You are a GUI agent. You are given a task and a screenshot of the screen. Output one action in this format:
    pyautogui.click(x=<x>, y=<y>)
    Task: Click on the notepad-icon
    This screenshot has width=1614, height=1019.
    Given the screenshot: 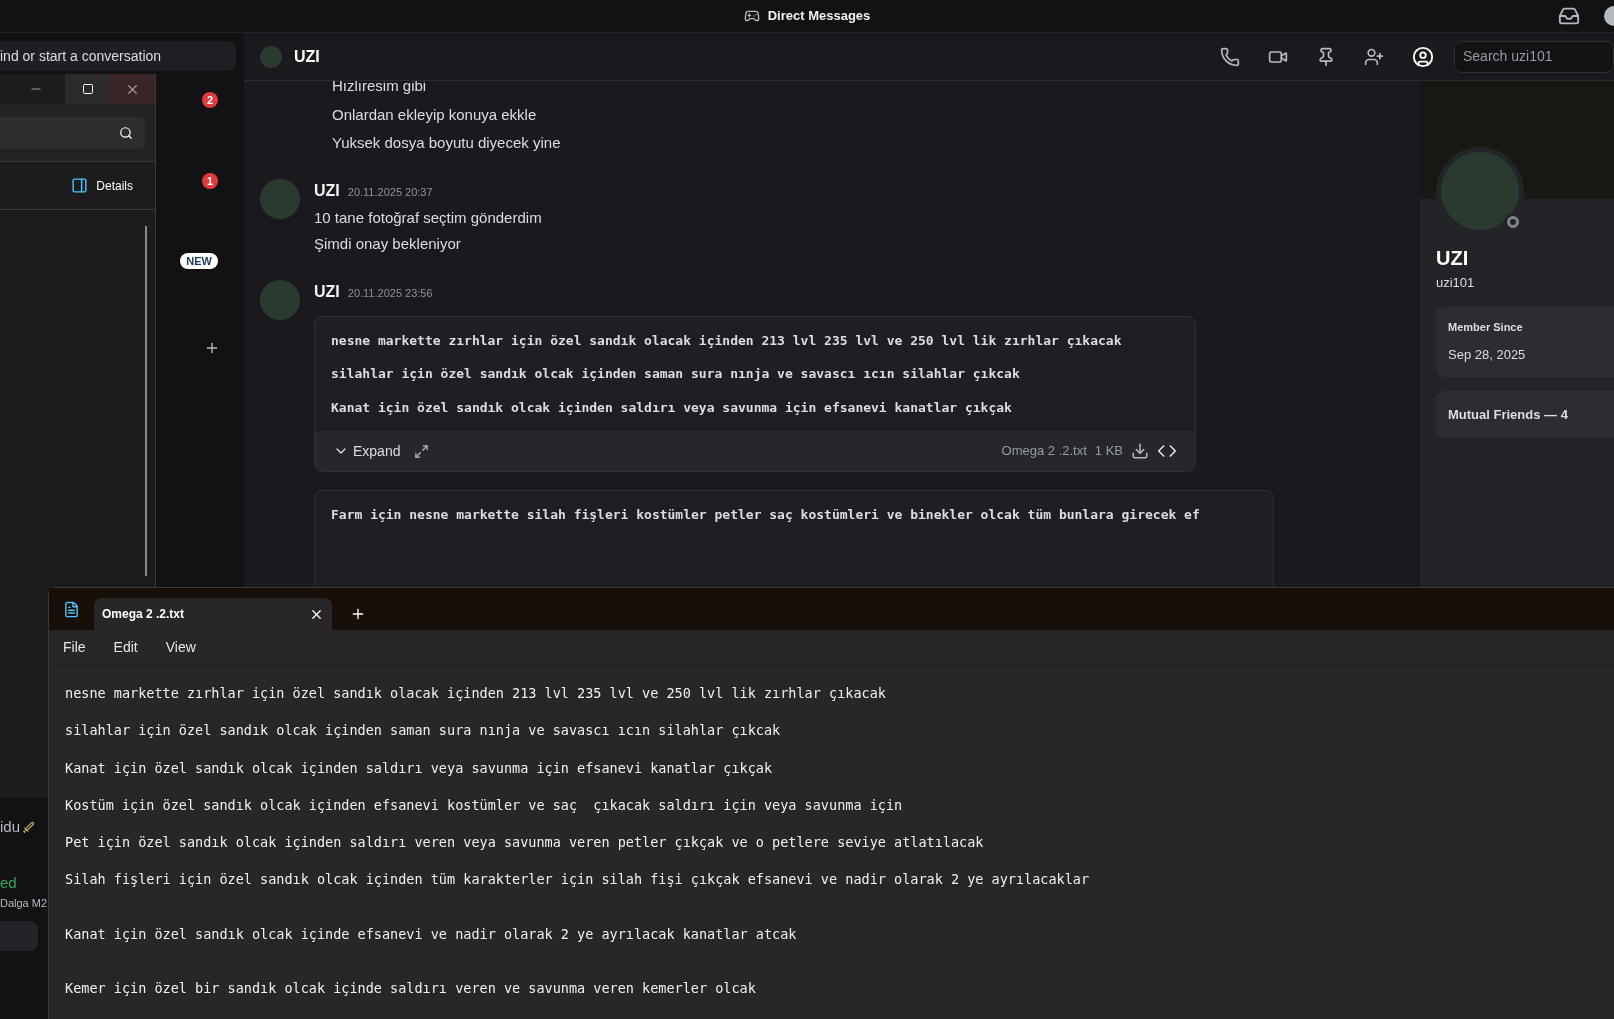 What is the action you would take?
    pyautogui.click(x=71, y=609)
    